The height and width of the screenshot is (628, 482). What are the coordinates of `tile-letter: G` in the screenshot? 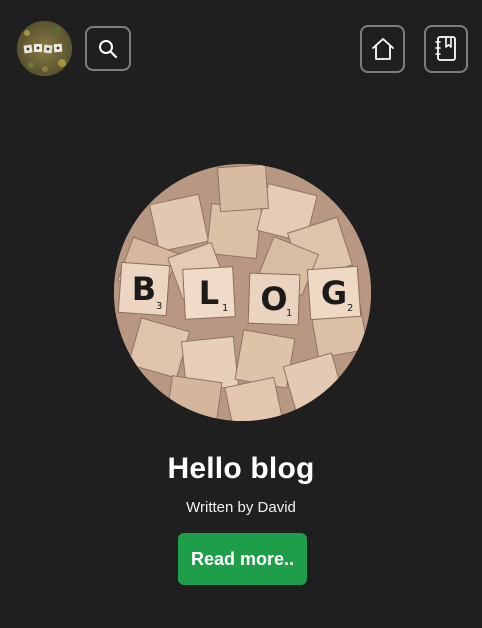 It's located at (334, 293).